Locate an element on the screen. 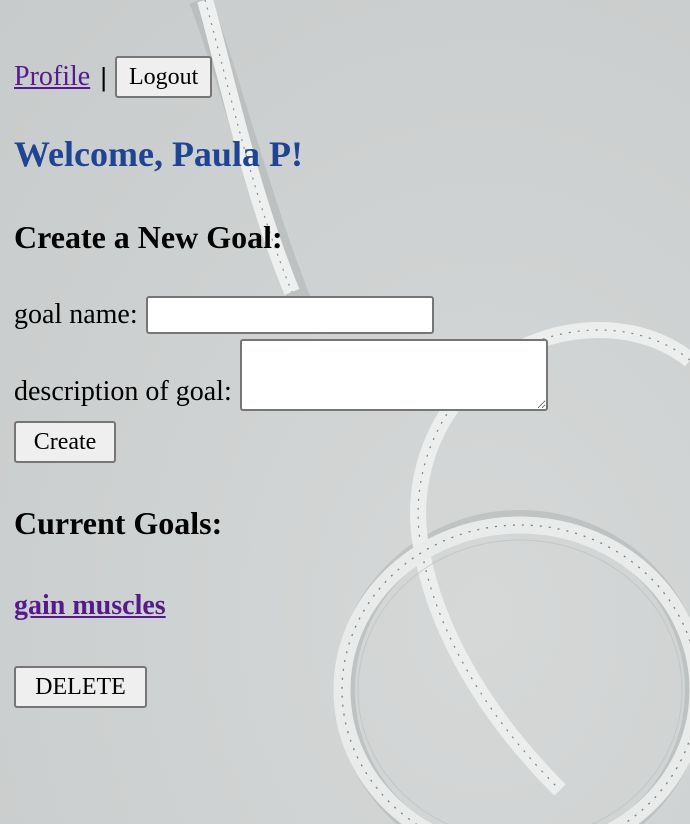  goal-name-row: goal name: is located at coordinates (224, 315).